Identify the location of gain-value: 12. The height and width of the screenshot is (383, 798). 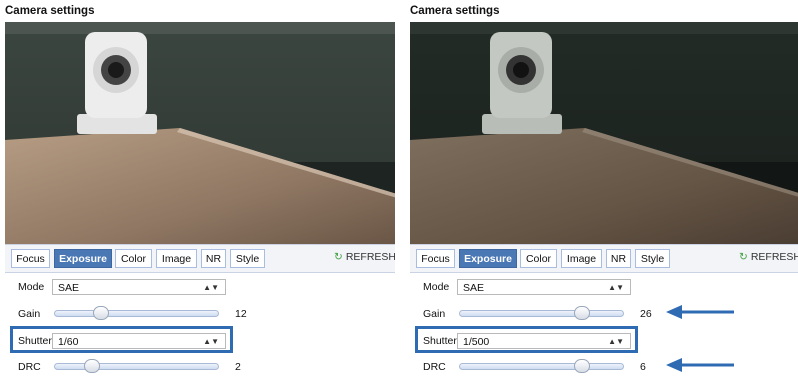
(241, 314).